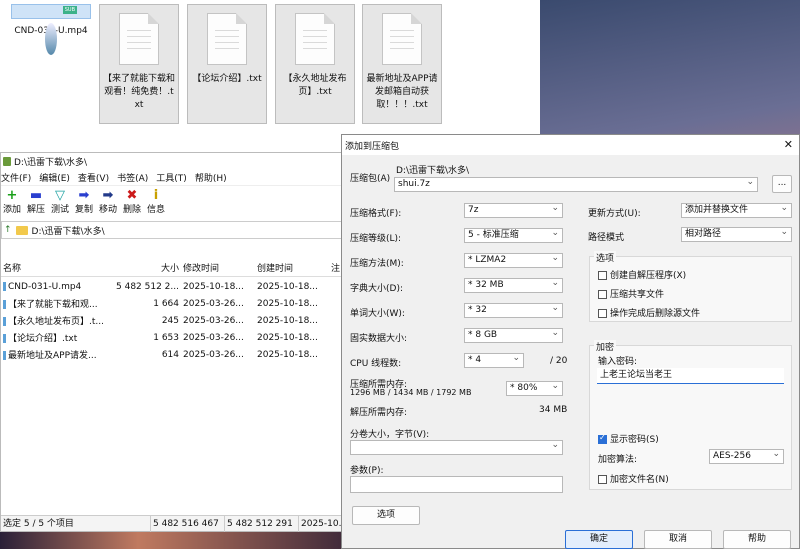  I want to click on desktop-file-txt: 【论坛介绍】.txt, so click(227, 64).